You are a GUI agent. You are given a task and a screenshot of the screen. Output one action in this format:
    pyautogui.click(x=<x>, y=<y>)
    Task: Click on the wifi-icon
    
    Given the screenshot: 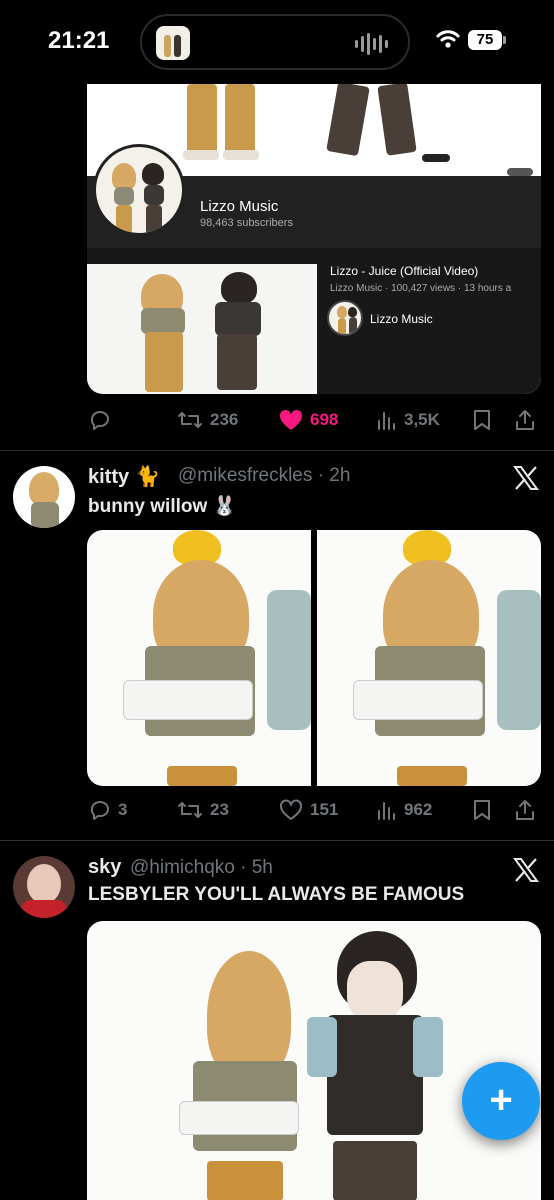 What is the action you would take?
    pyautogui.click(x=448, y=39)
    